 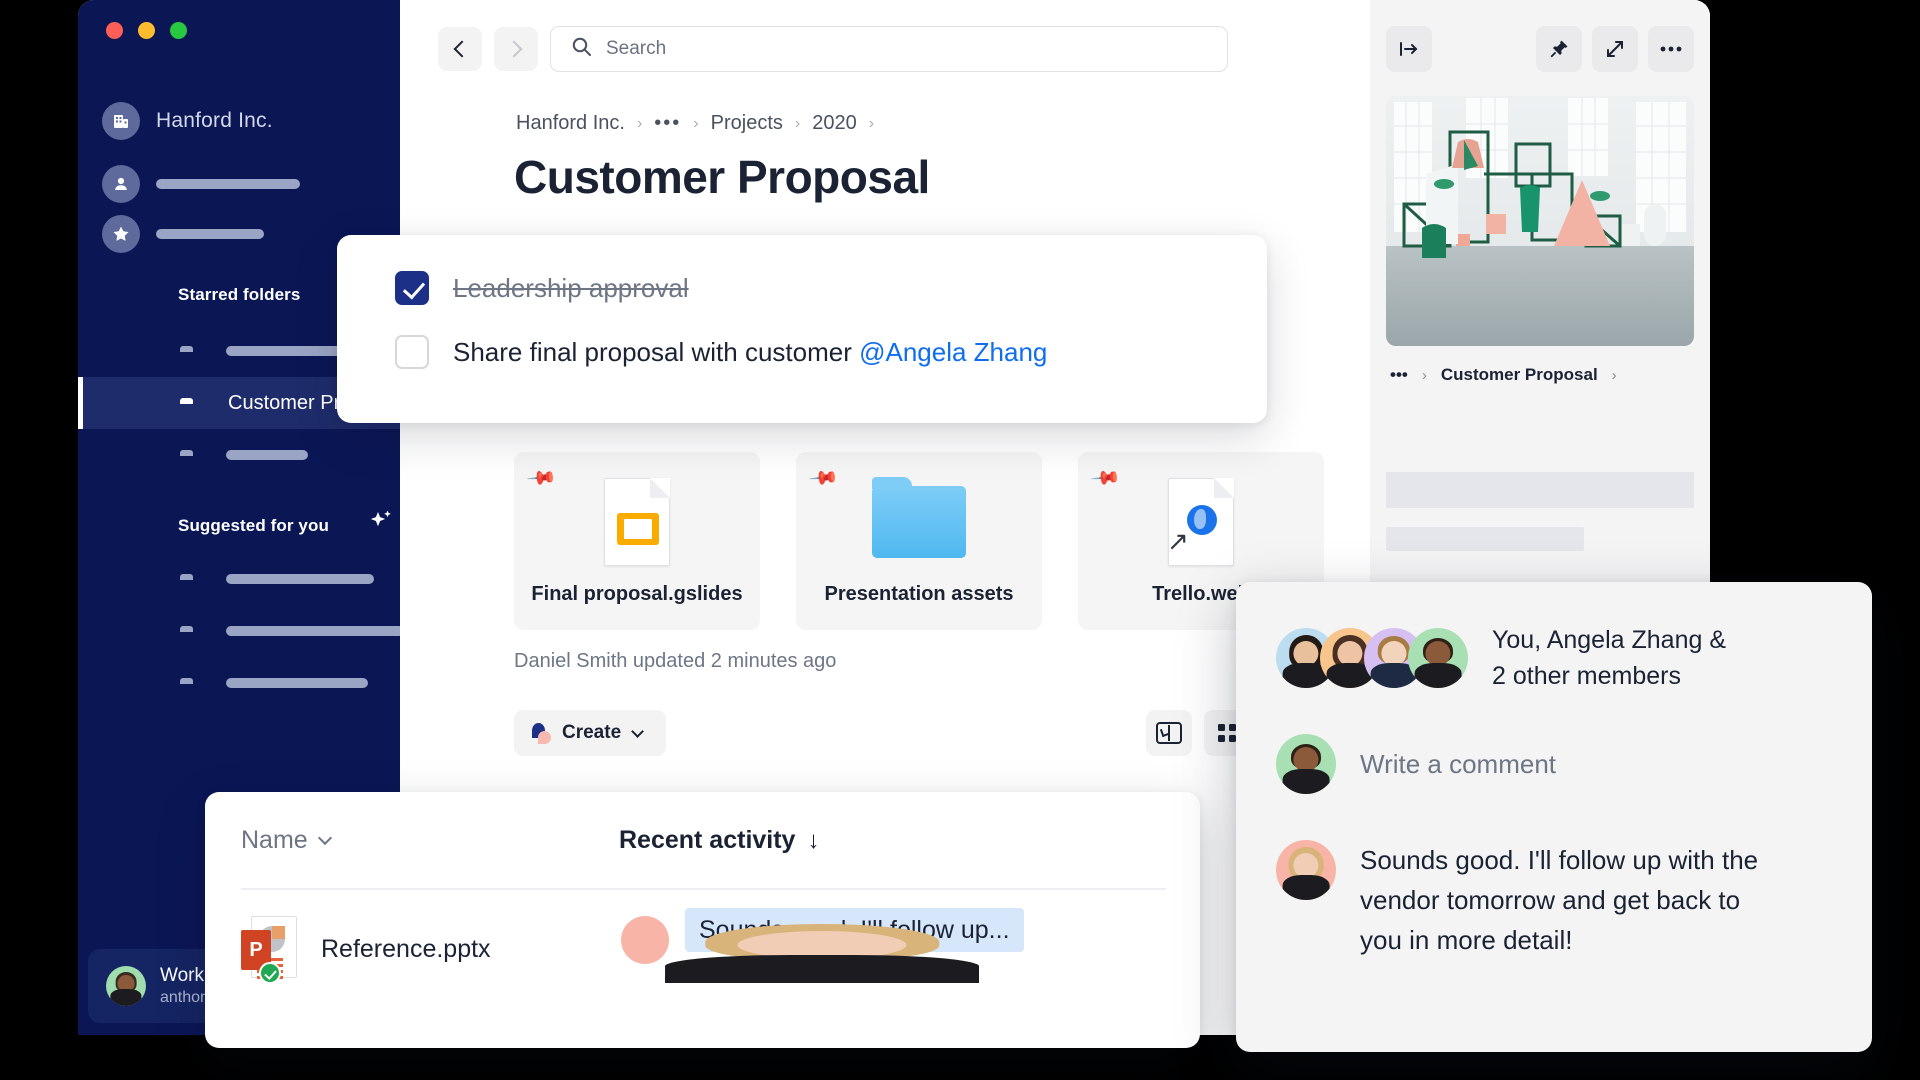 I want to click on powerpoint-icon: P, so click(x=269, y=950).